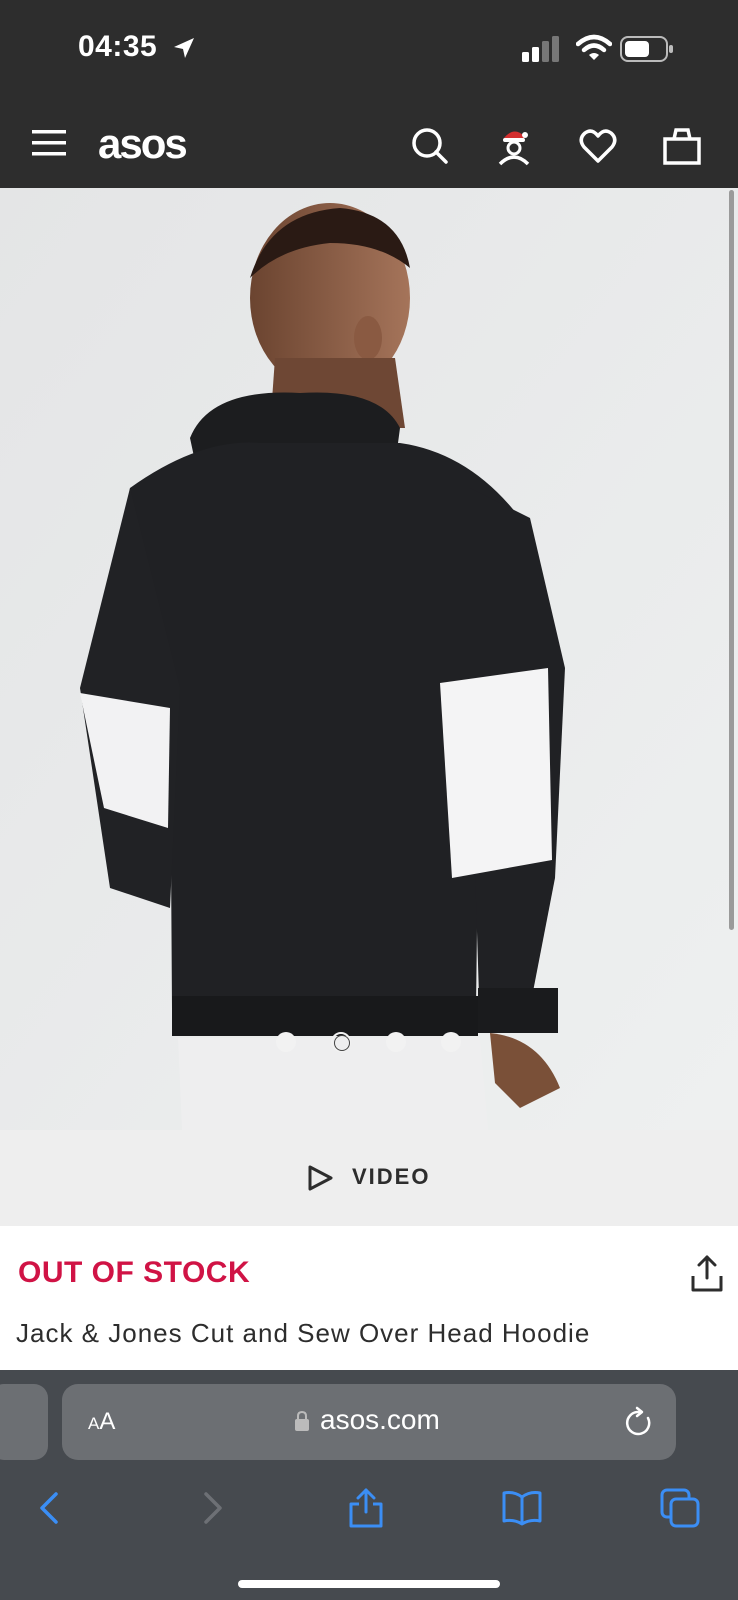  What do you see at coordinates (24, 1422) in the screenshot?
I see `previous-tab-pill` at bounding box center [24, 1422].